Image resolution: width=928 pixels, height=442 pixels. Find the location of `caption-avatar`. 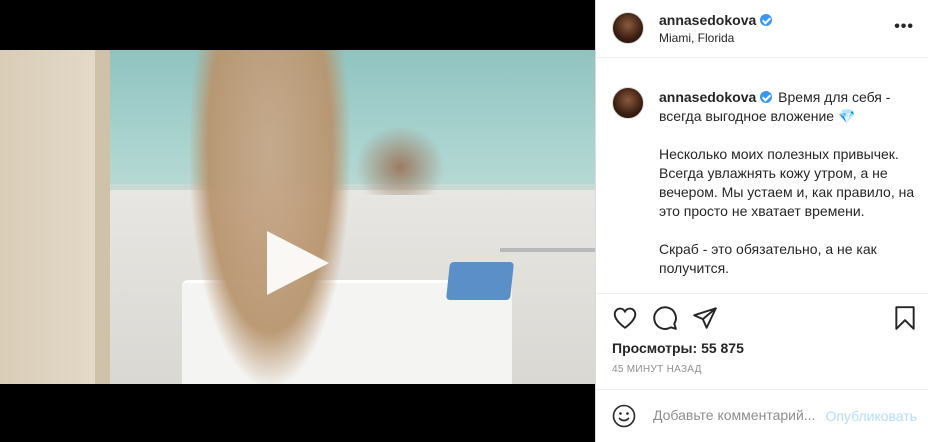

caption-avatar is located at coordinates (628, 103).